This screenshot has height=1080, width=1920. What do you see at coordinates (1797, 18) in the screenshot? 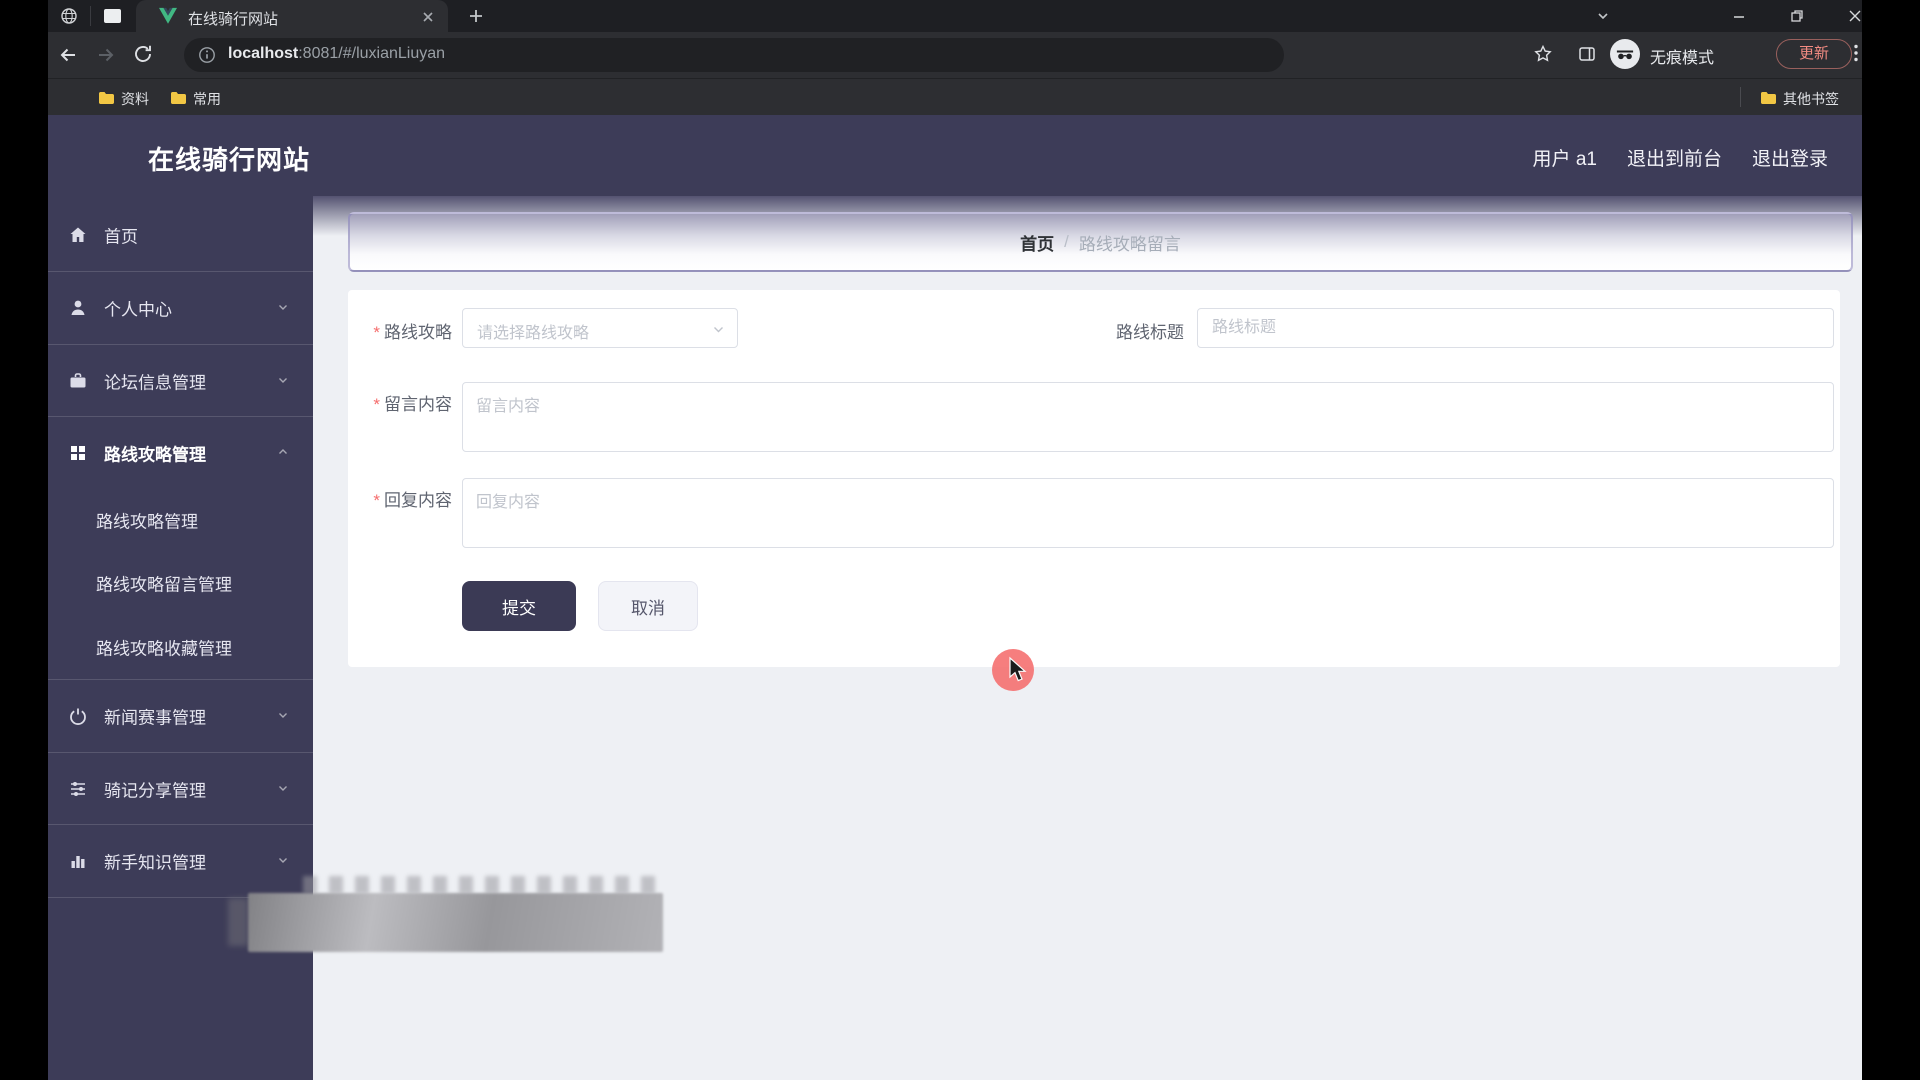
I see `window-restore-icon` at bounding box center [1797, 18].